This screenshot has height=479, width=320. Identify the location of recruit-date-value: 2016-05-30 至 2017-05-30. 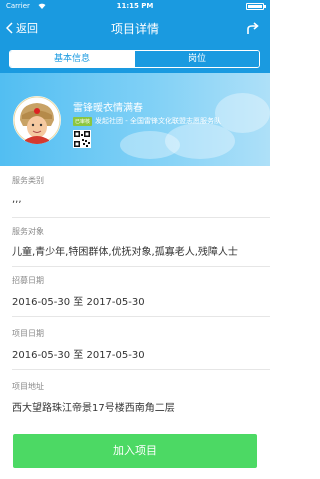
(78, 302).